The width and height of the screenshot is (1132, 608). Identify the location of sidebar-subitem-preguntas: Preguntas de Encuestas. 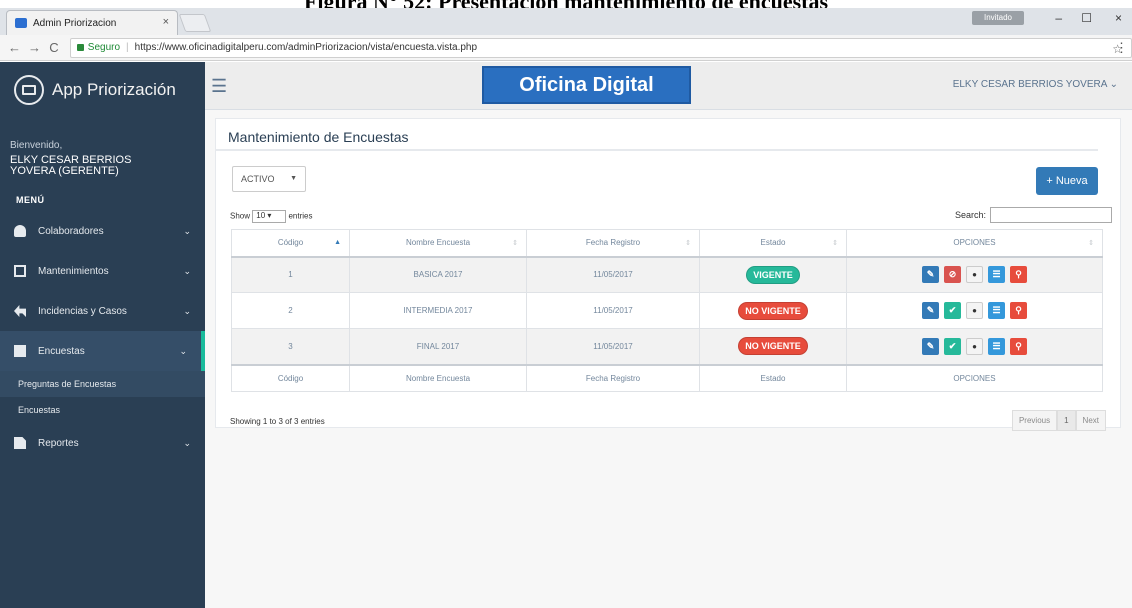
(102, 384).